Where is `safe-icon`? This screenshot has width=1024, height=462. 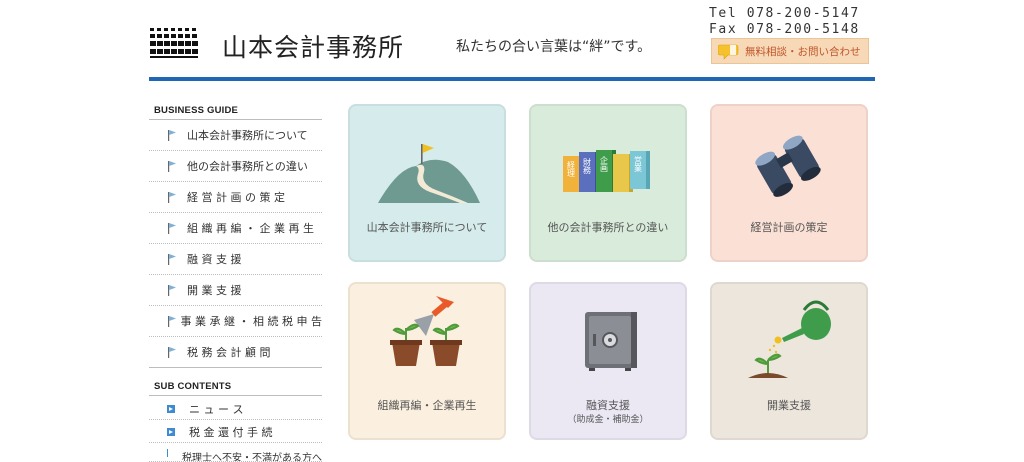
safe-icon is located at coordinates (611, 341).